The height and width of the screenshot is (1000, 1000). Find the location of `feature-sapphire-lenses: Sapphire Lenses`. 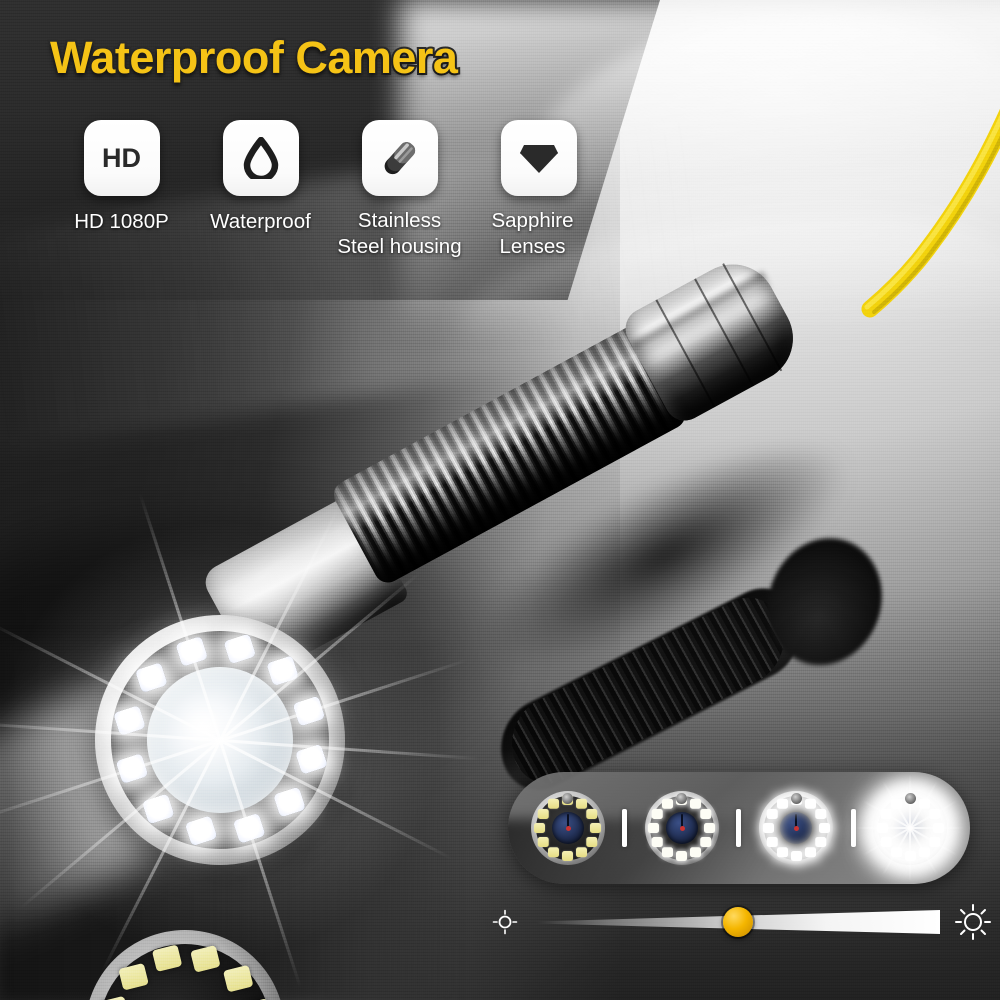

feature-sapphire-lenses: Sapphire Lenses is located at coordinates (538, 190).